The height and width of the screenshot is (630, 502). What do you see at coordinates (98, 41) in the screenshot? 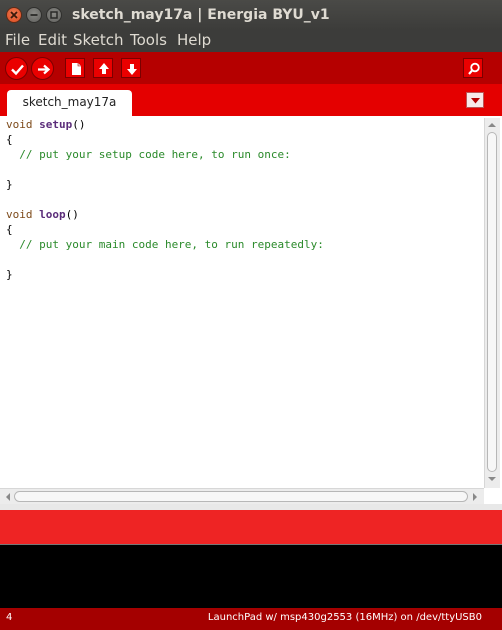
I see `menu-sketch: Sketch` at bounding box center [98, 41].